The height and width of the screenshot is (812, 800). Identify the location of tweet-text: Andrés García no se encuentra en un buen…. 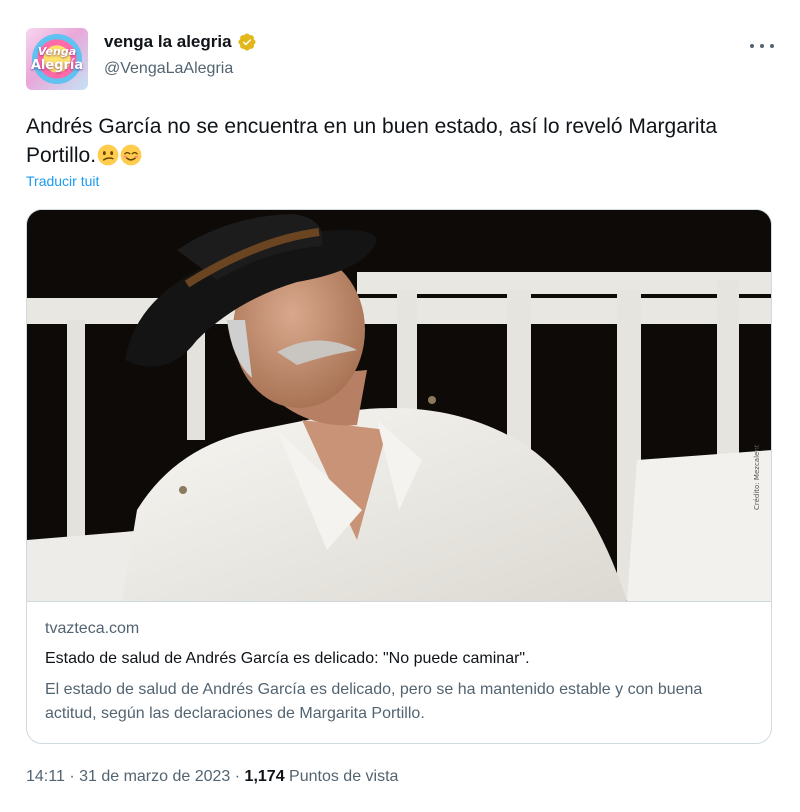
(396, 141).